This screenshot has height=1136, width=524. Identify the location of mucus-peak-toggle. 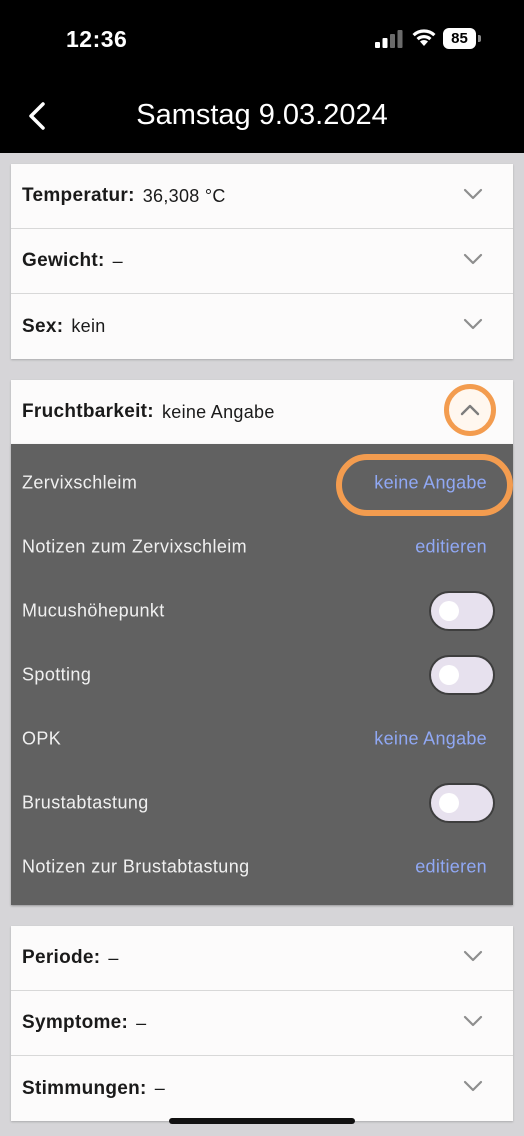
(462, 611).